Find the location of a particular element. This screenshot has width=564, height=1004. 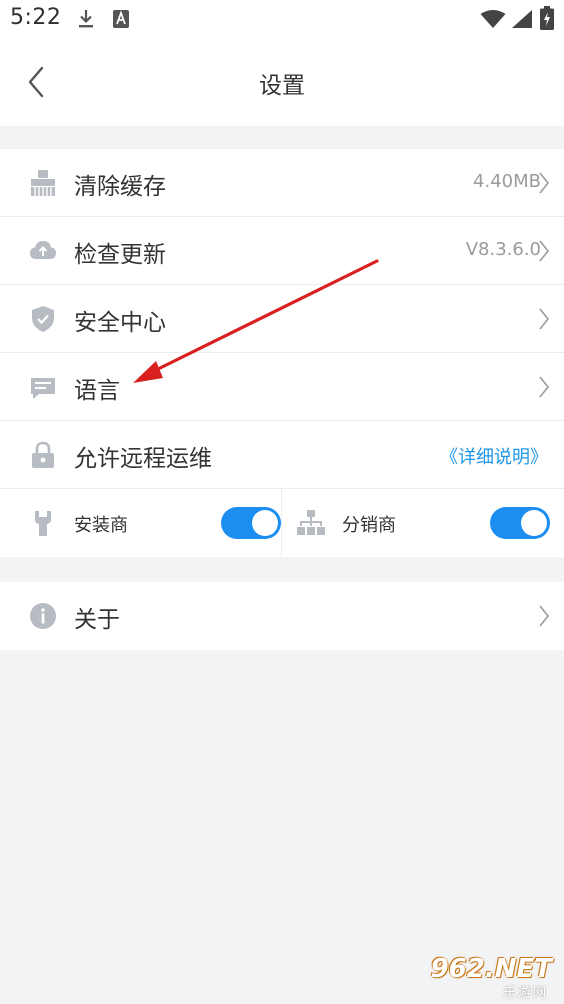

about-row: 关于 is located at coordinates (282, 616).